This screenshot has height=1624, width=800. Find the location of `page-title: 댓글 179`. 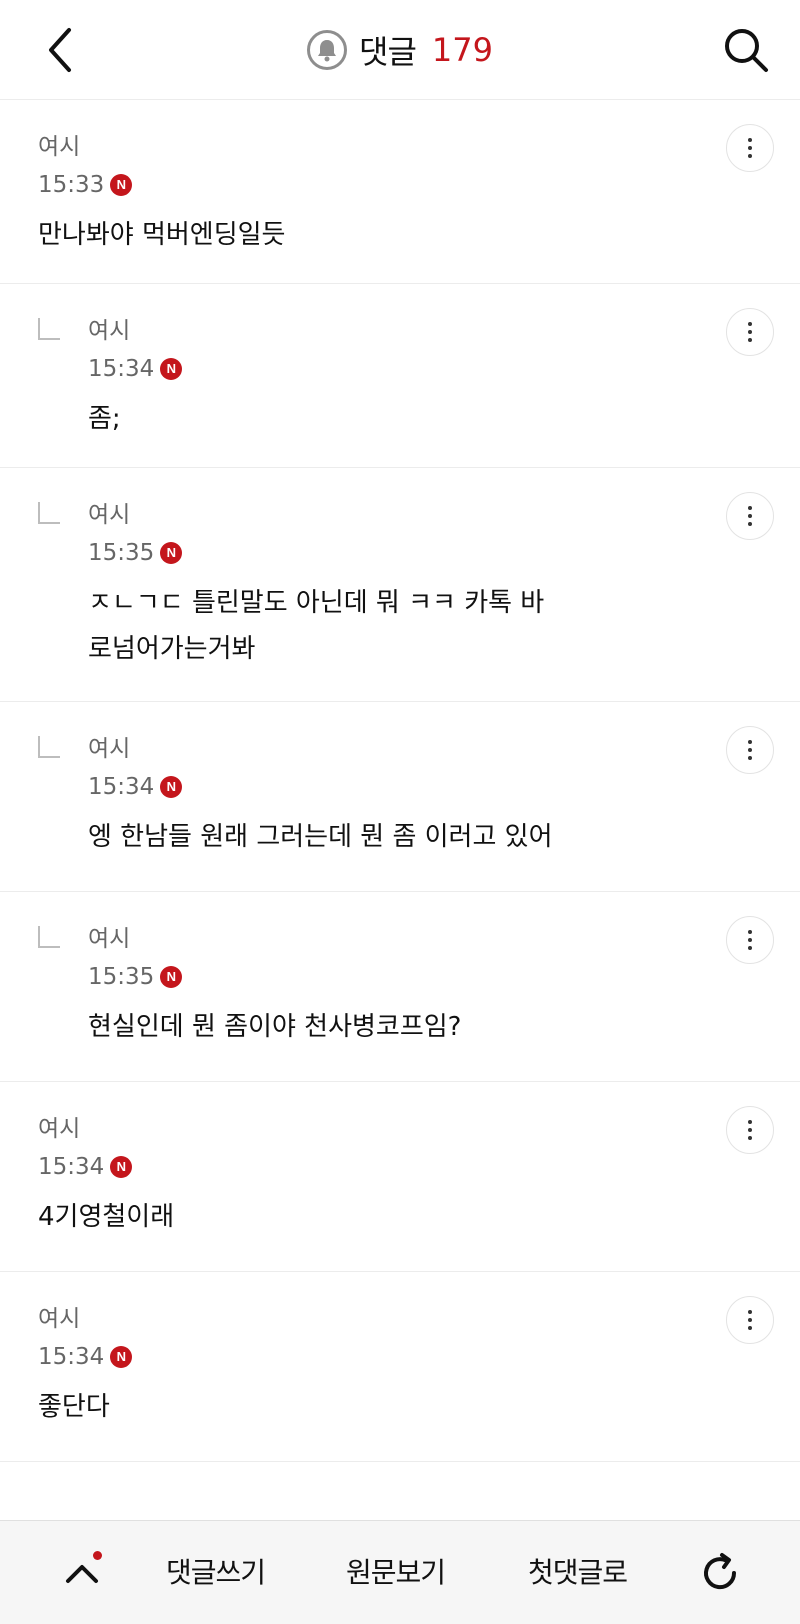

page-title: 댓글 179 is located at coordinates (400, 50).